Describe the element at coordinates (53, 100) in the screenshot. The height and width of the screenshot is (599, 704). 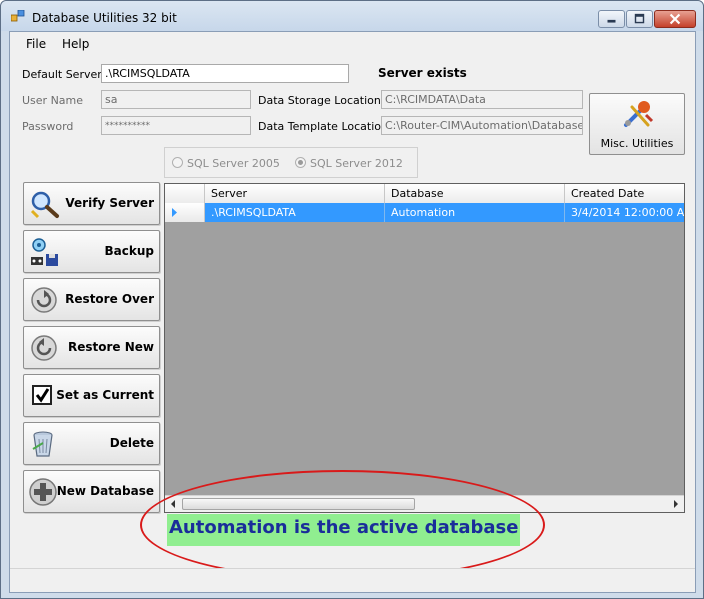
I see `user-name-label: User Name` at that location.